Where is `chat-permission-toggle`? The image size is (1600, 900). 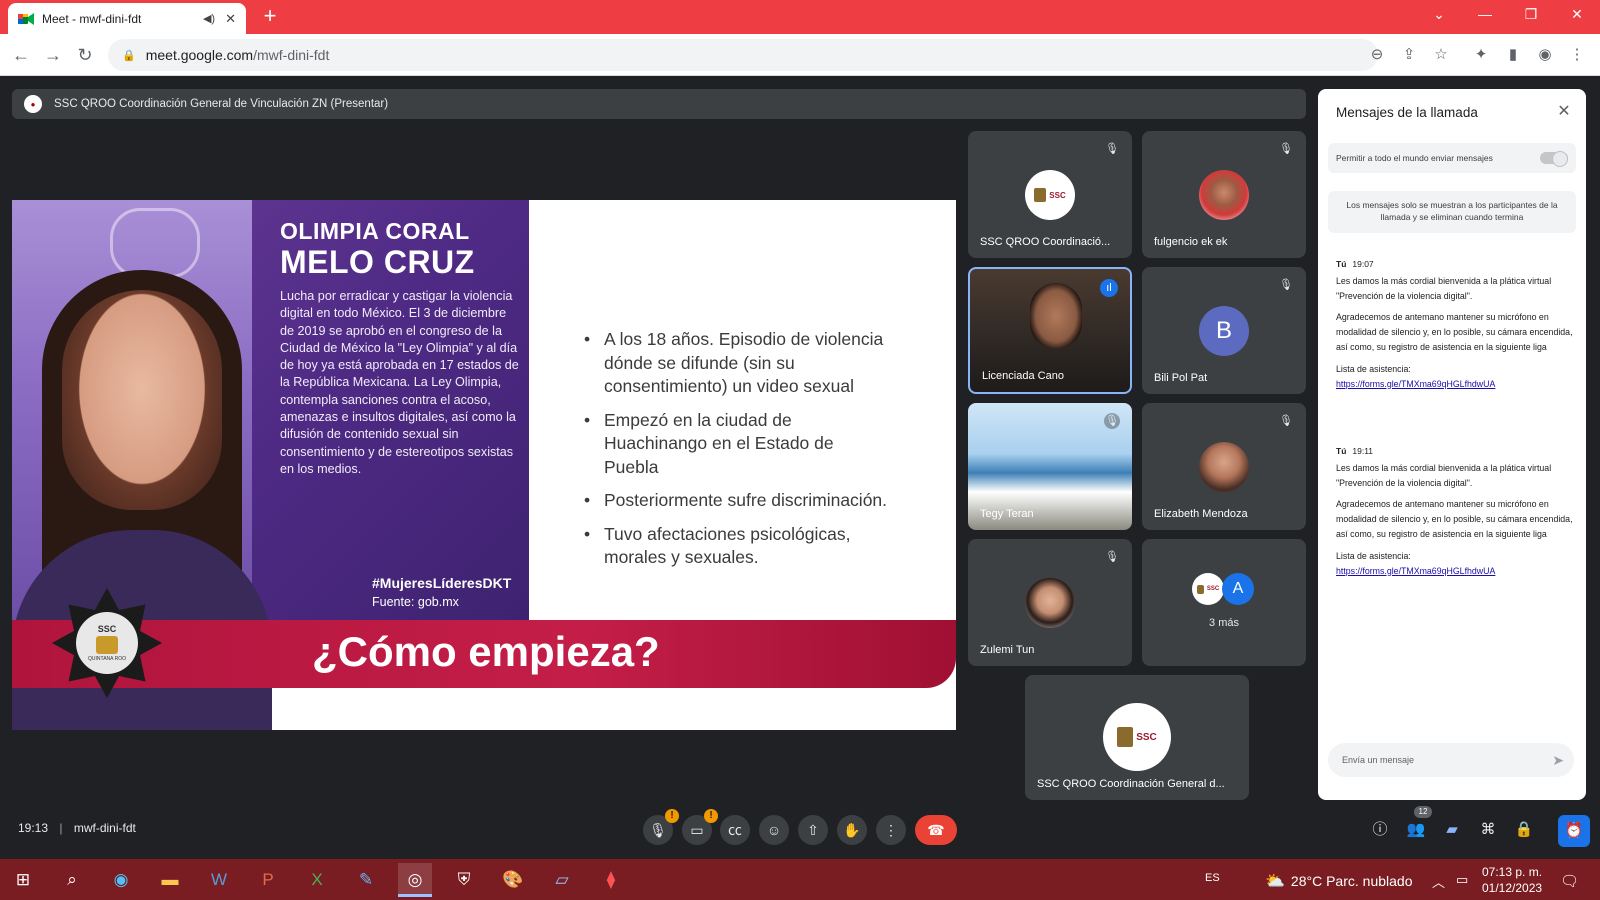 chat-permission-toggle is located at coordinates (1554, 159).